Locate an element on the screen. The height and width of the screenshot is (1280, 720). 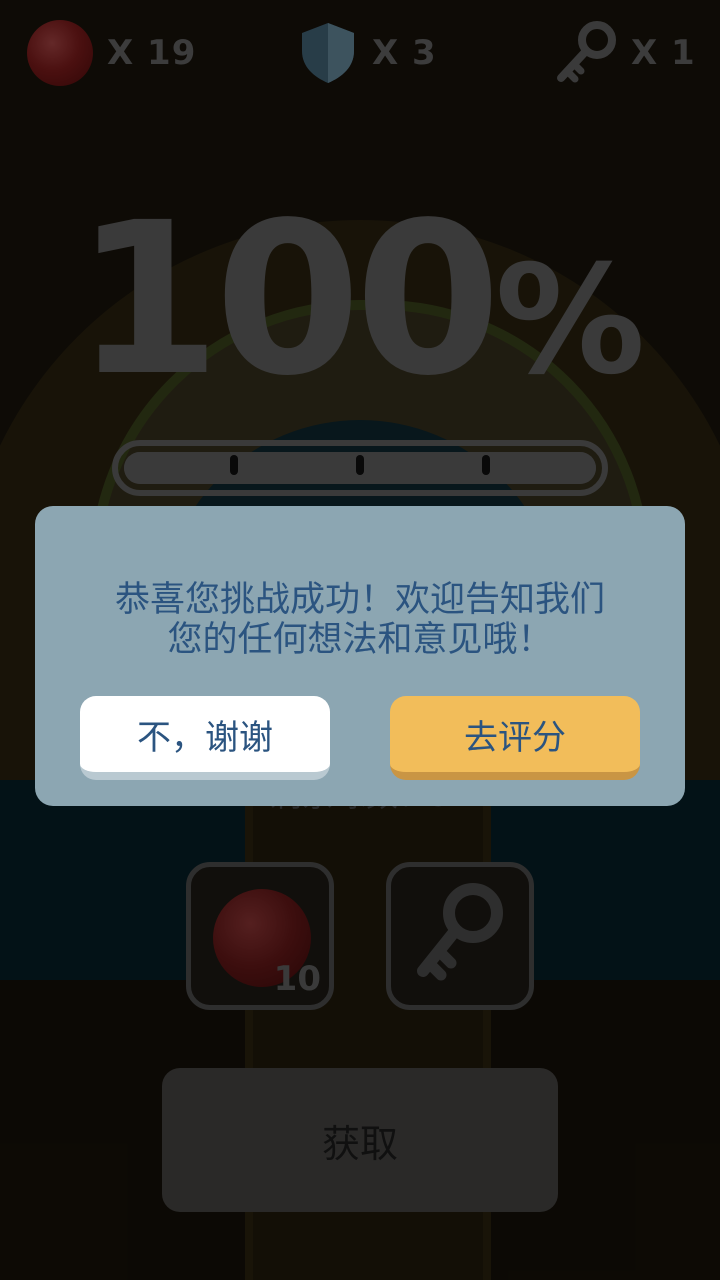
dialog-message-line2: 您的任何想法和意见哦！ is located at coordinates (360, 640).